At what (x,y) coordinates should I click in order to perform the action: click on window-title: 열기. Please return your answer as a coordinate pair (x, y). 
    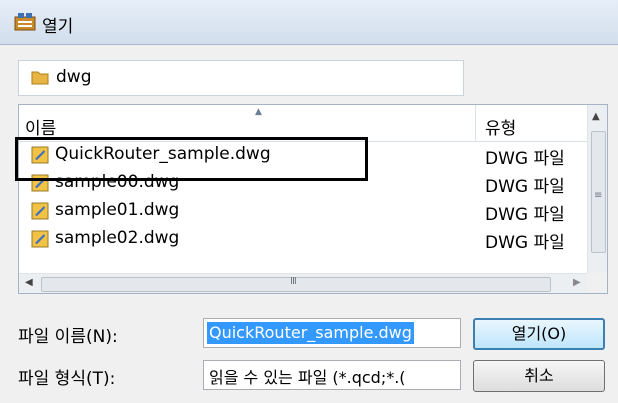
    Looking at the image, I should click on (58, 27).